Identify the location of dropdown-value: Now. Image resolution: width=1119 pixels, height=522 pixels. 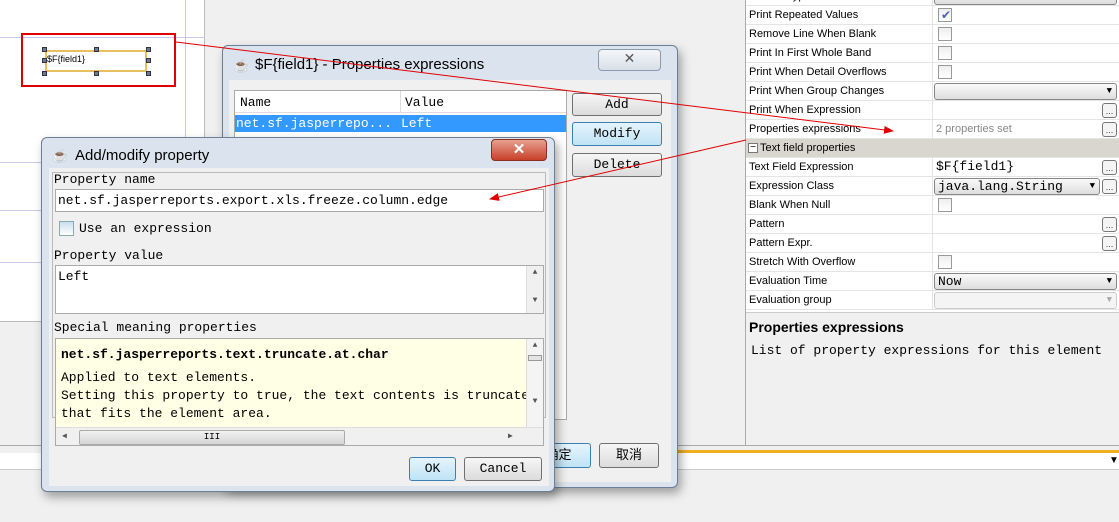
(950, 281).